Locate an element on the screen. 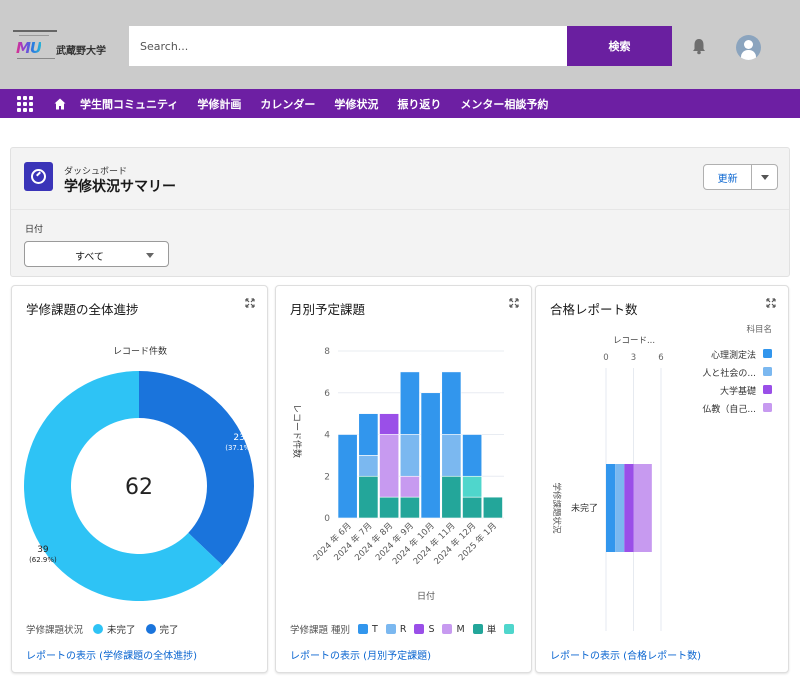  dashboard-title: 学修状況サマリー is located at coordinates (120, 187).